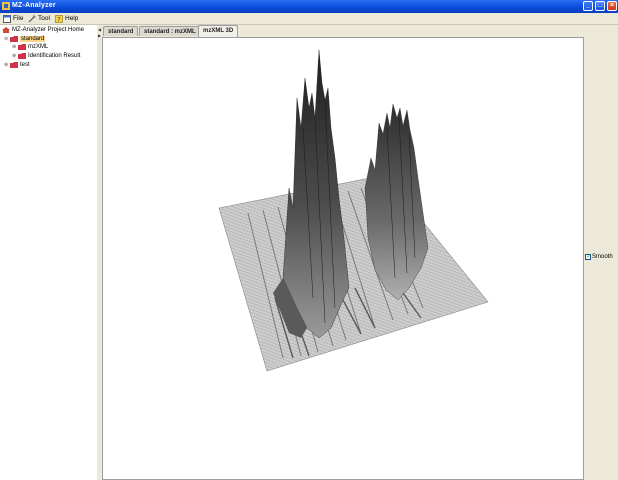 This screenshot has width=618, height=480. Describe the element at coordinates (34, 5) in the screenshot. I see `window-title: MZ-Analyzer` at that location.